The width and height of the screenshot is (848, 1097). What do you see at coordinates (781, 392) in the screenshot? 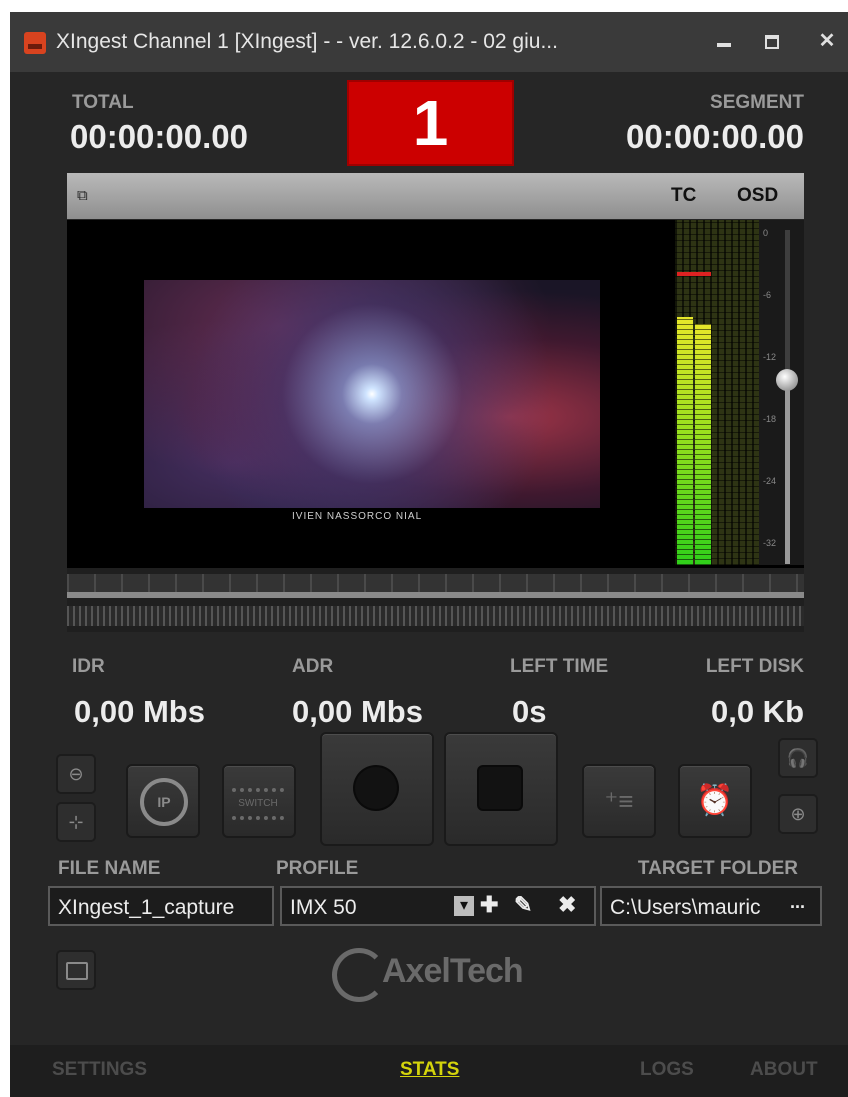
I see `vu-scale: 0 -6 -12 -18 -24 -32` at bounding box center [781, 392].